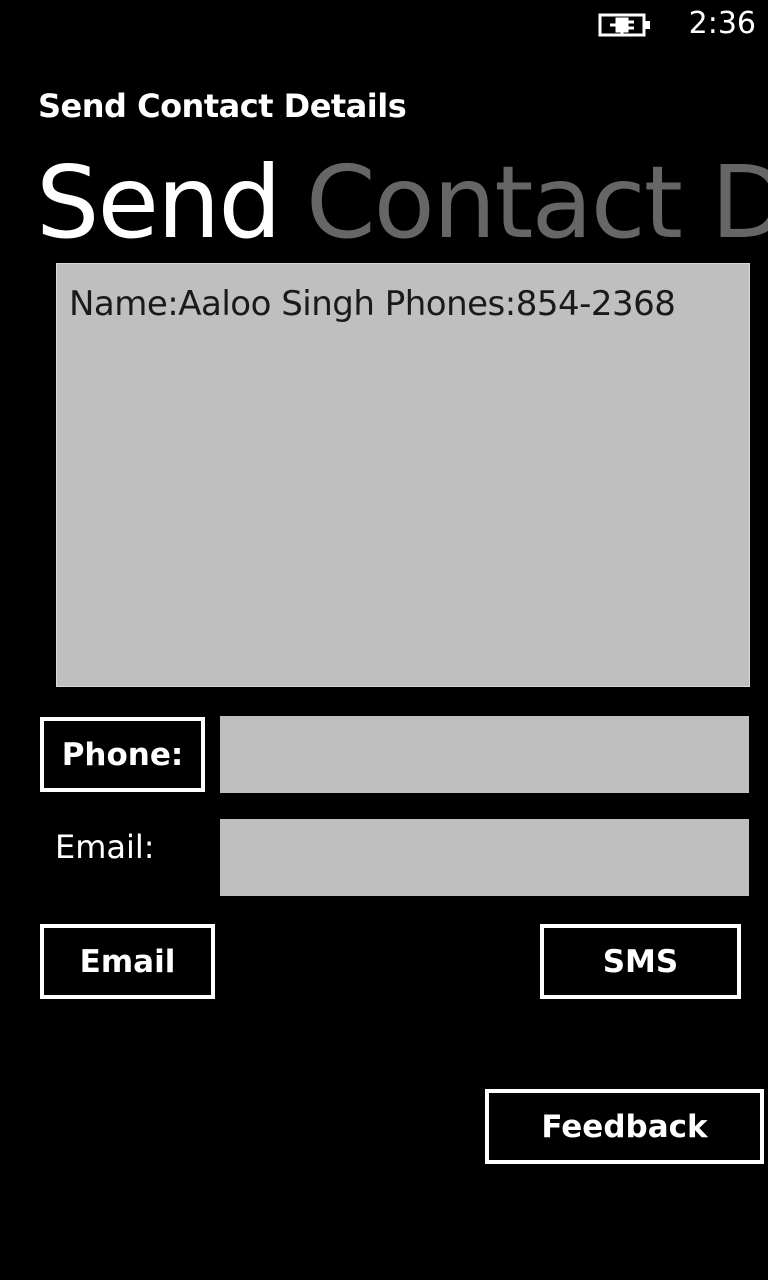  Describe the element at coordinates (640, 961) in the screenshot. I see `sms-button: SMS` at that location.